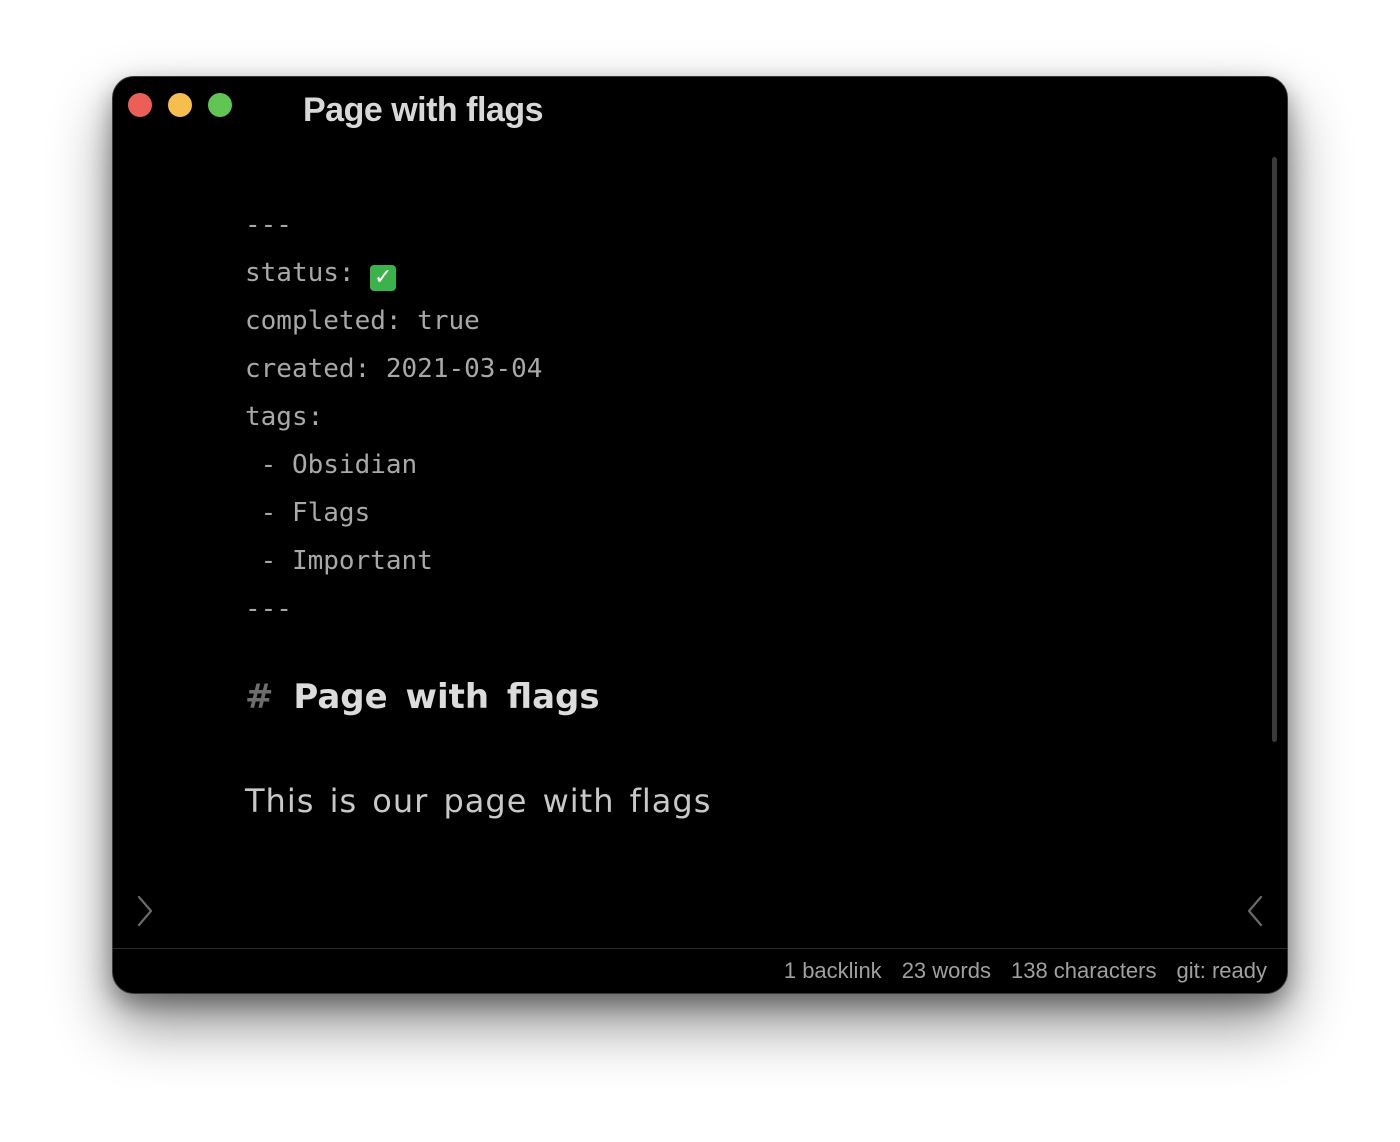  I want to click on expand-right-sidebar-button, so click(1255, 911).